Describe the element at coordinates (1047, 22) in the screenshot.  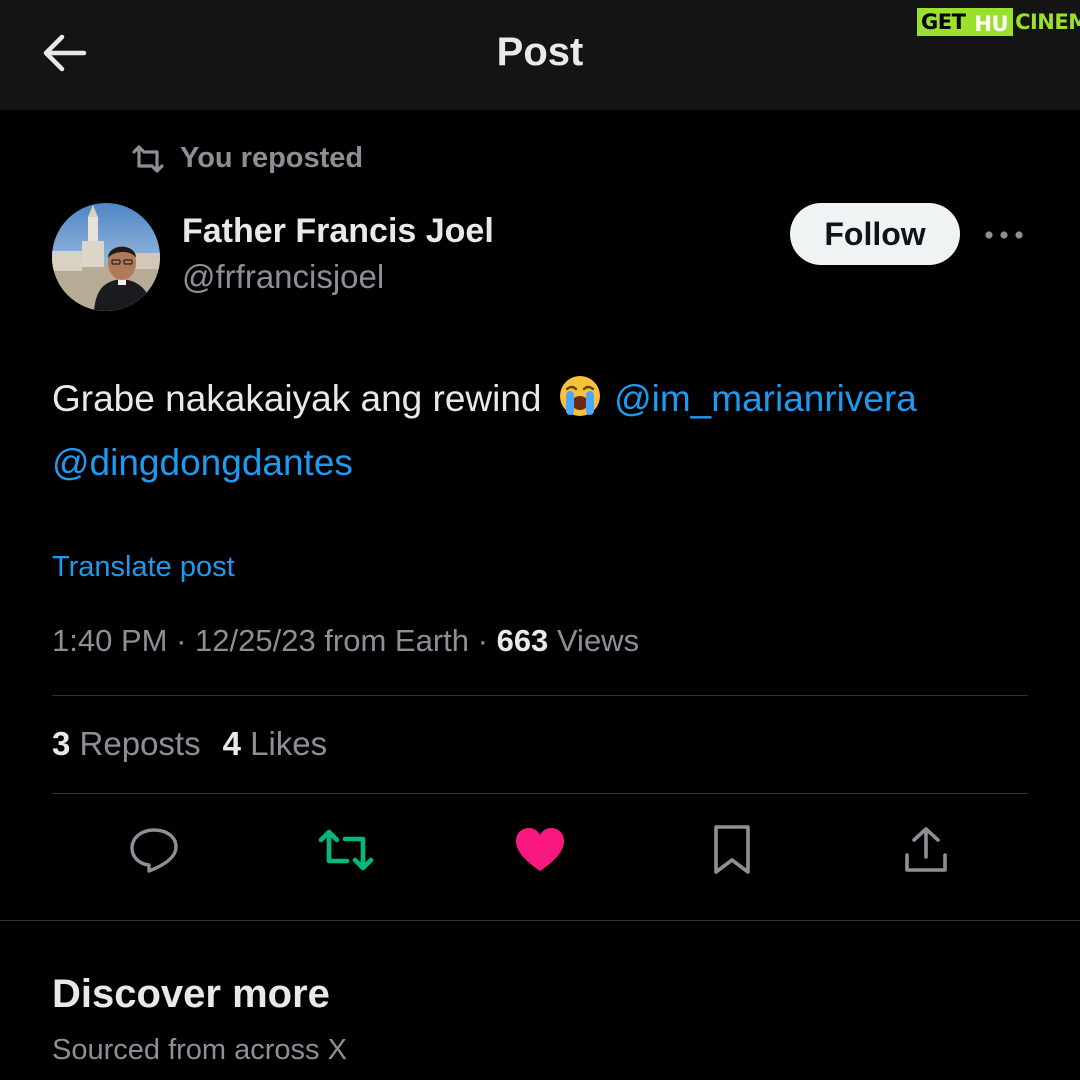
I see `watermark-part-c: CINEMA` at that location.